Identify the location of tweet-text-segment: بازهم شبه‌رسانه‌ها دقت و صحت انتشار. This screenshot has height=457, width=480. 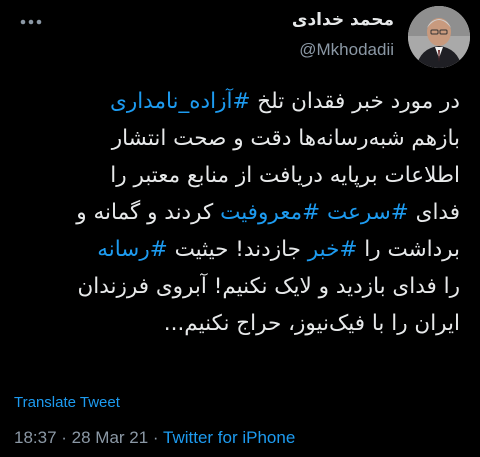
(285, 138).